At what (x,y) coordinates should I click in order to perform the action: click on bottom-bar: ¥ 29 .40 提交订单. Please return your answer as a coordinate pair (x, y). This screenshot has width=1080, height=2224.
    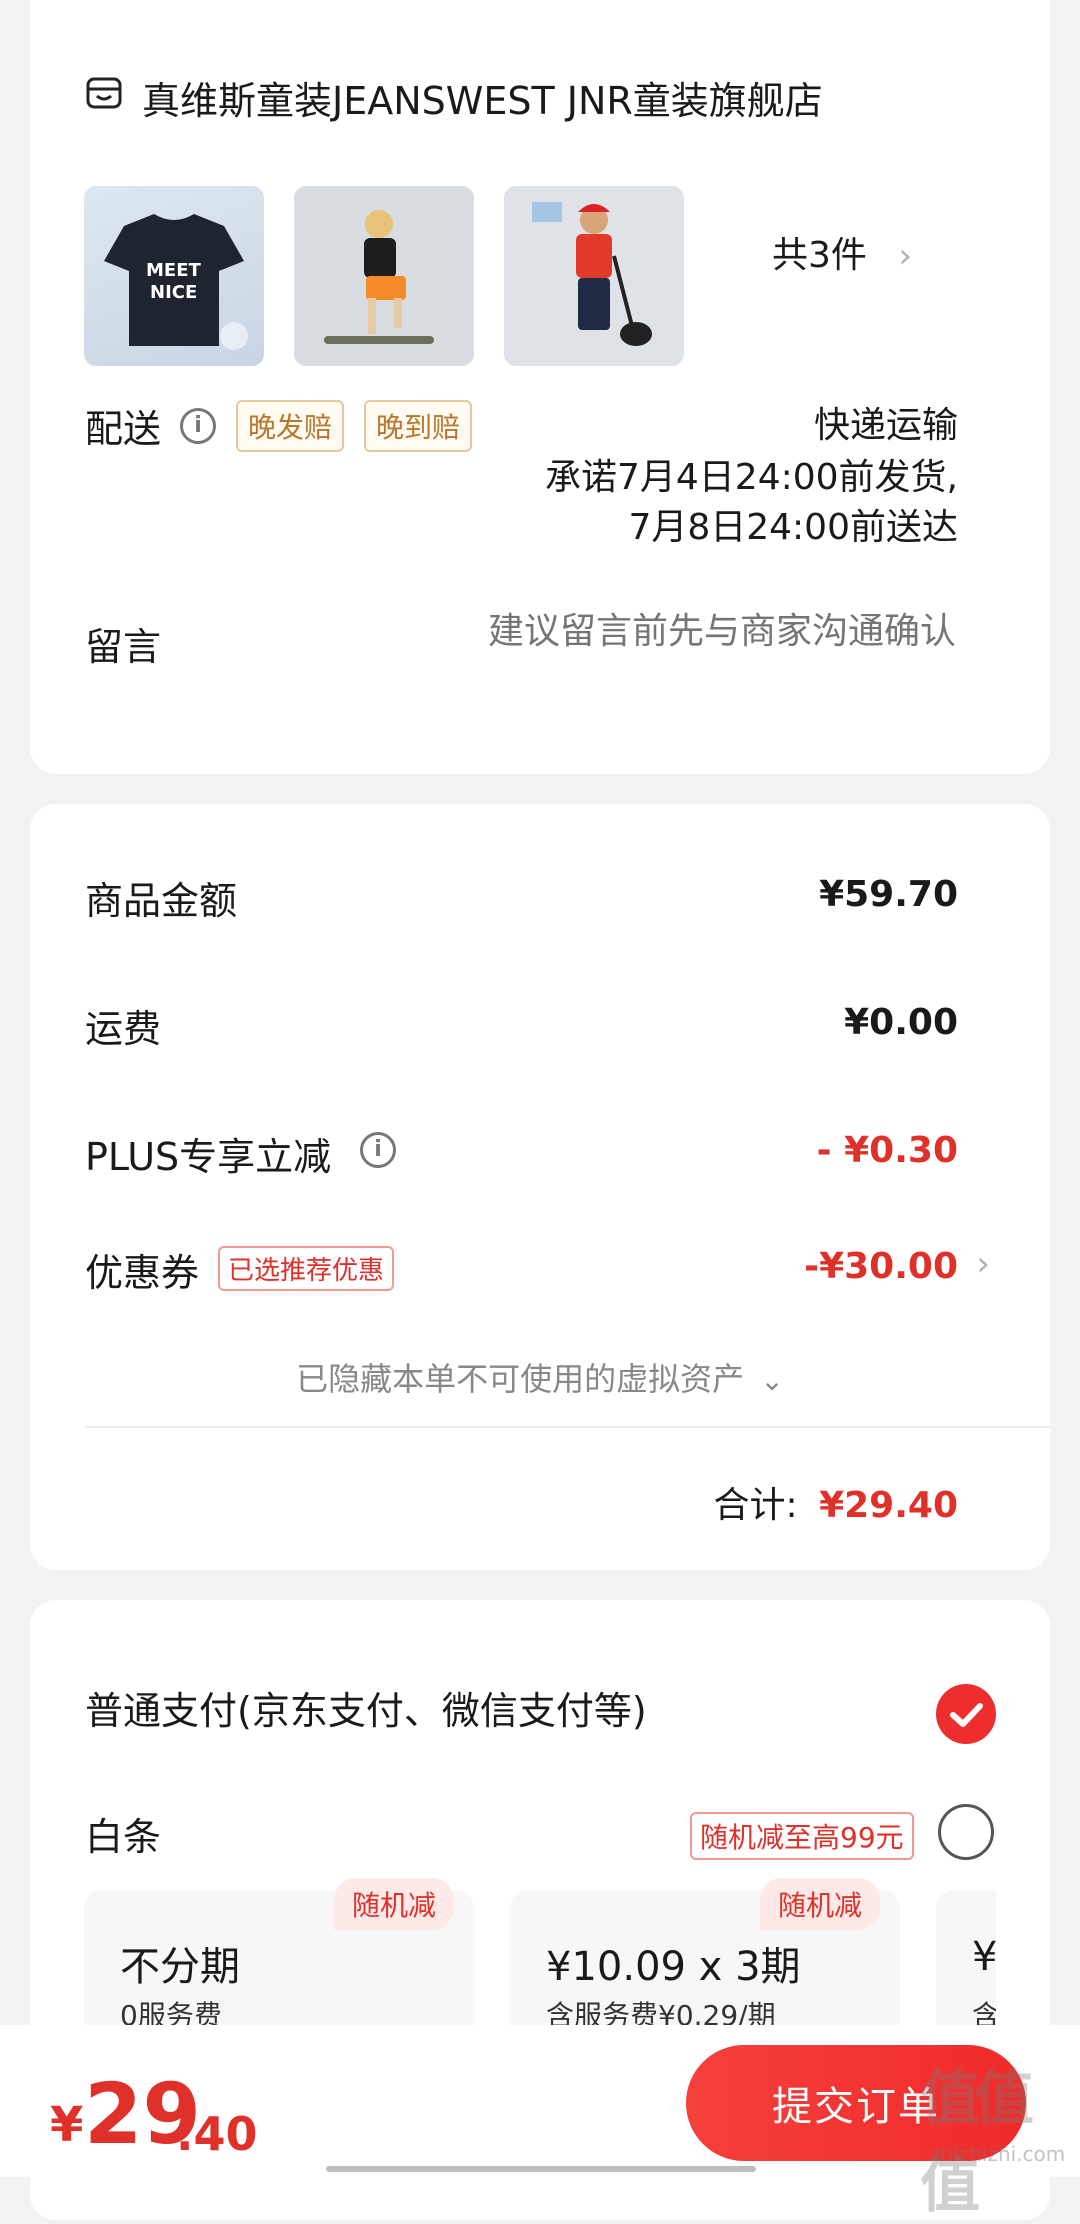
    Looking at the image, I should click on (540, 2101).